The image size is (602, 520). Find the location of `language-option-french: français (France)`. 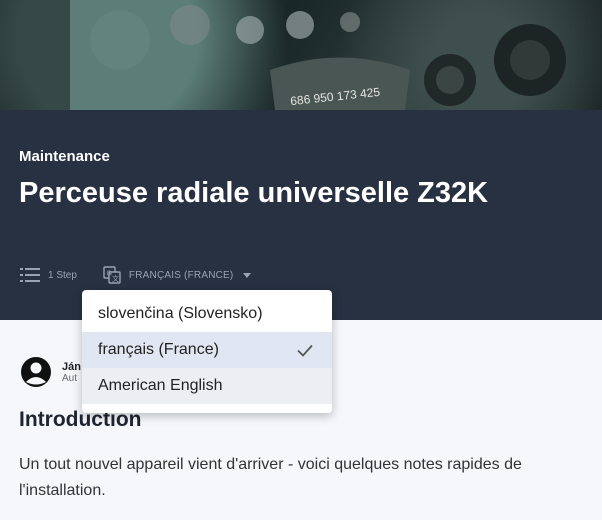

language-option-french: français (France) is located at coordinates (207, 350).